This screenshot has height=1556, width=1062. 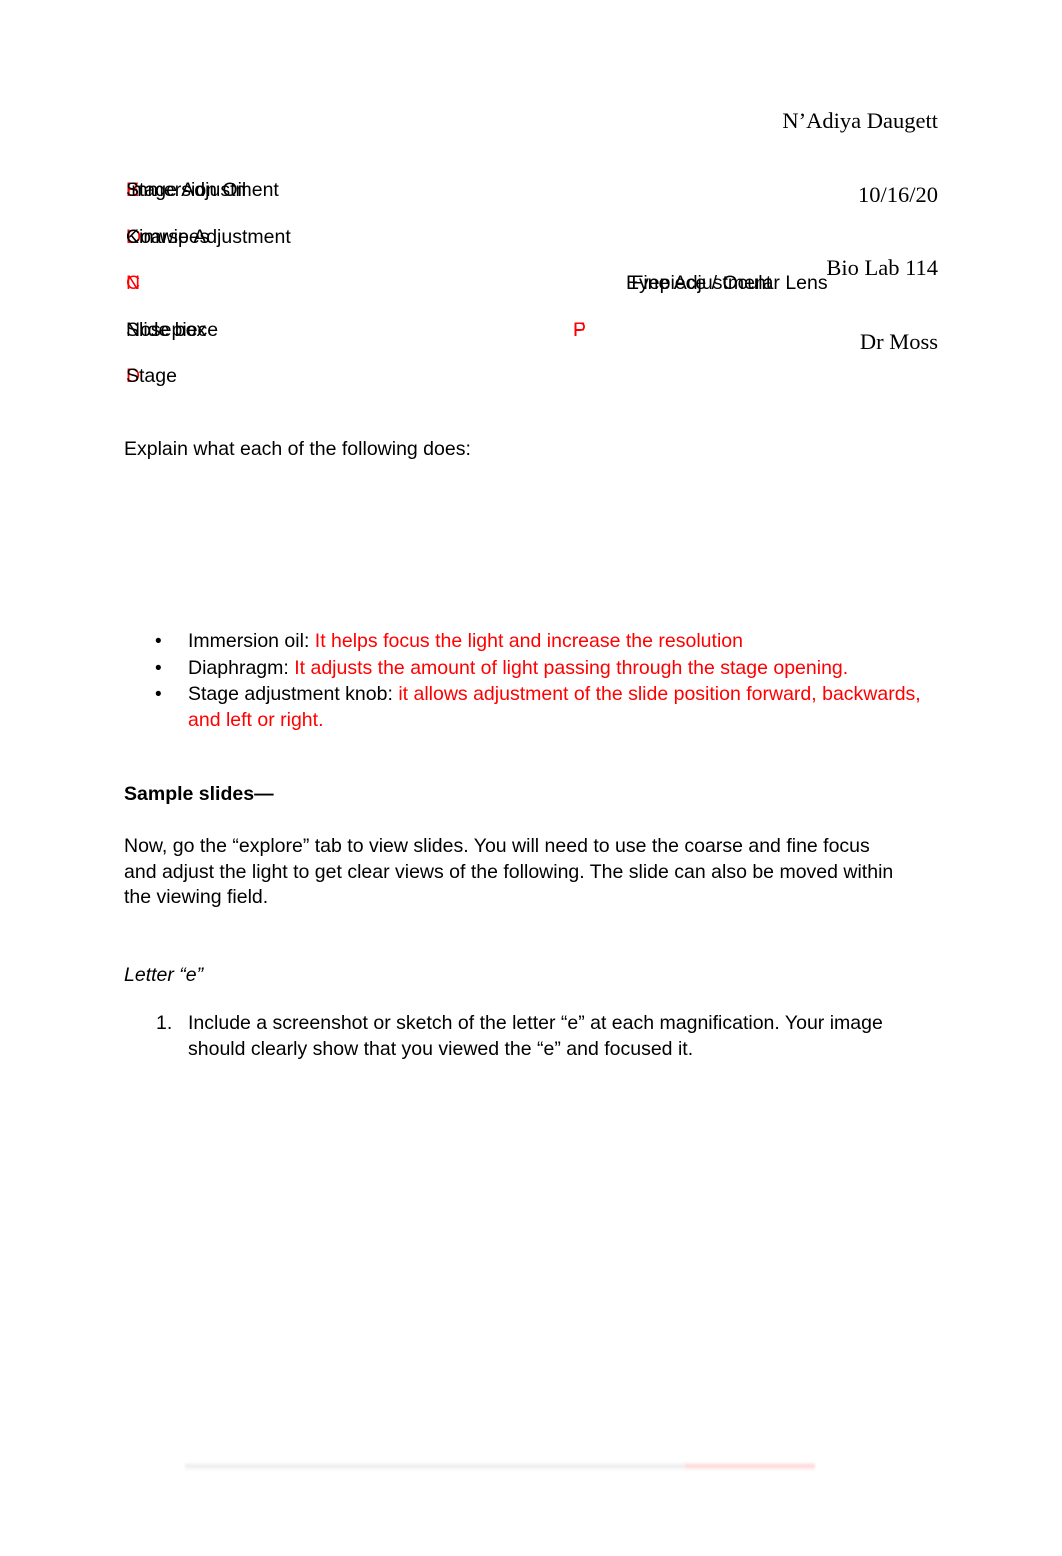 I want to click on bullet-term: Immersion oil:, so click(x=251, y=641).